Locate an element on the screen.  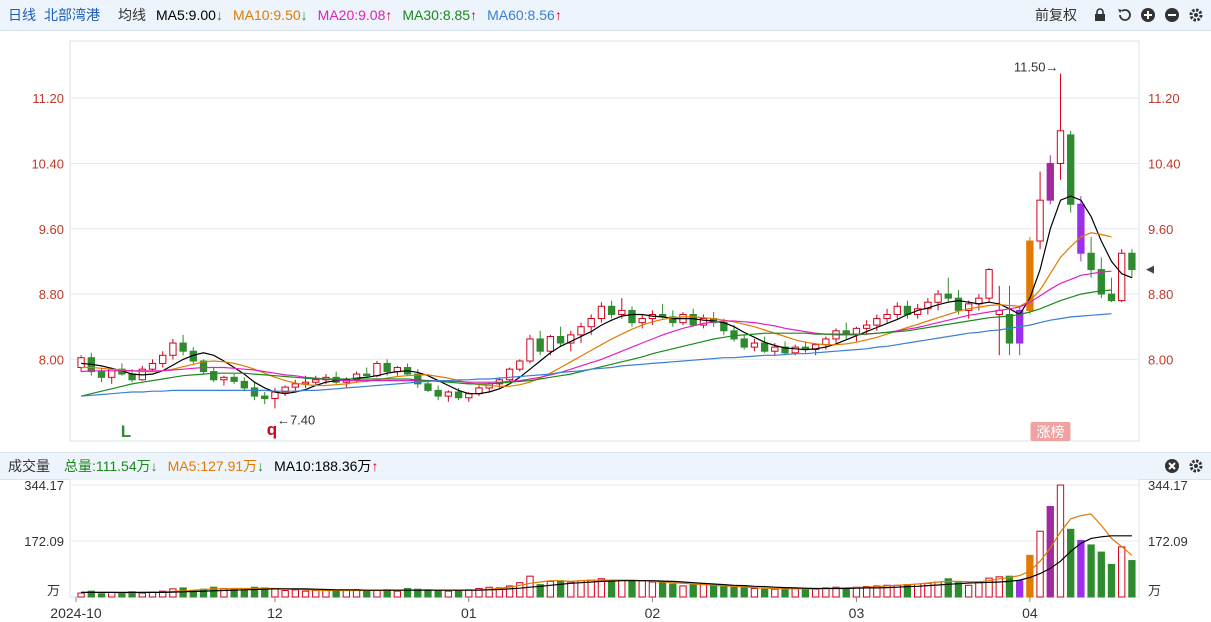
price-tick-right: 8.00 is located at coordinates (1160, 359).